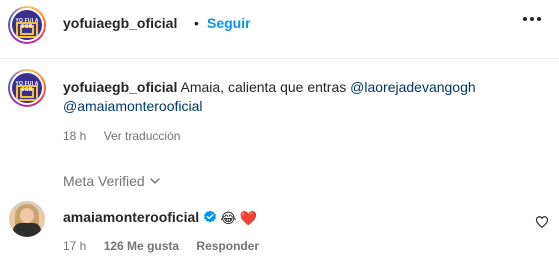  Describe the element at coordinates (104, 181) in the screenshot. I see `meta-verified-label: Meta Verified` at that location.